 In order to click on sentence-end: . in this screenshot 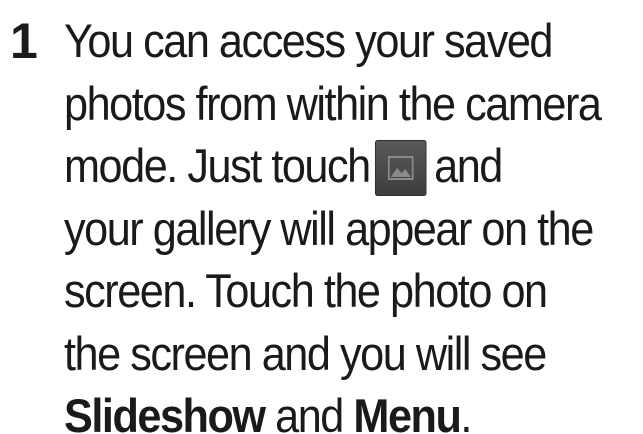, I will do `click(466, 411)`.